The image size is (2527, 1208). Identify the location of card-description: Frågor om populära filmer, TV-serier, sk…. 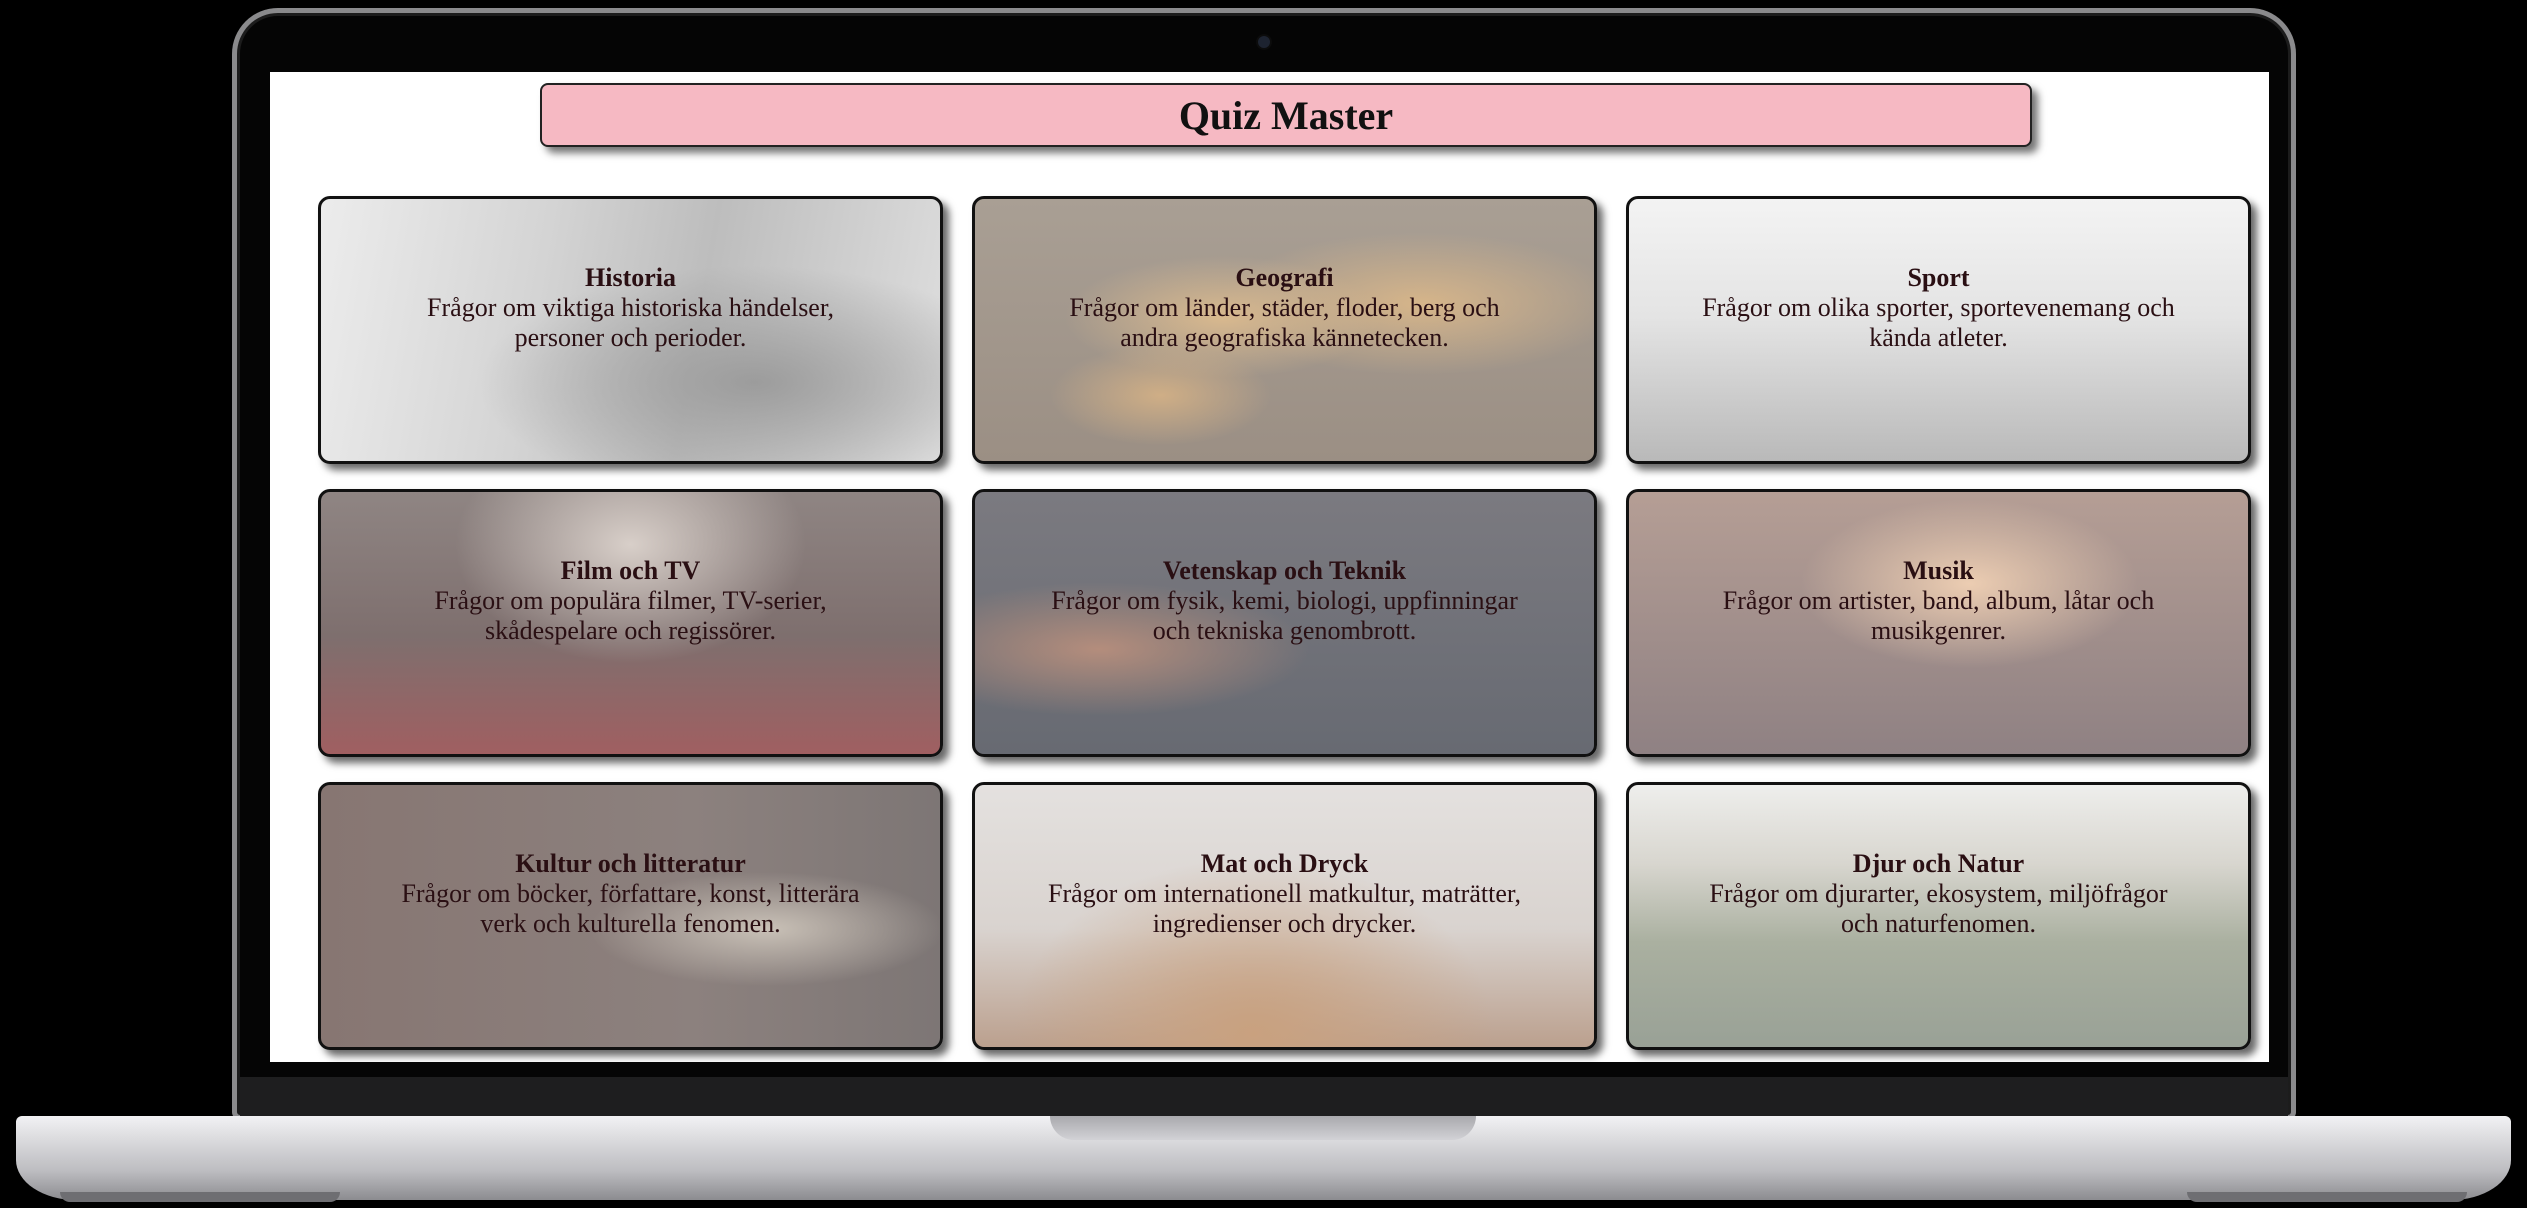
(630, 615).